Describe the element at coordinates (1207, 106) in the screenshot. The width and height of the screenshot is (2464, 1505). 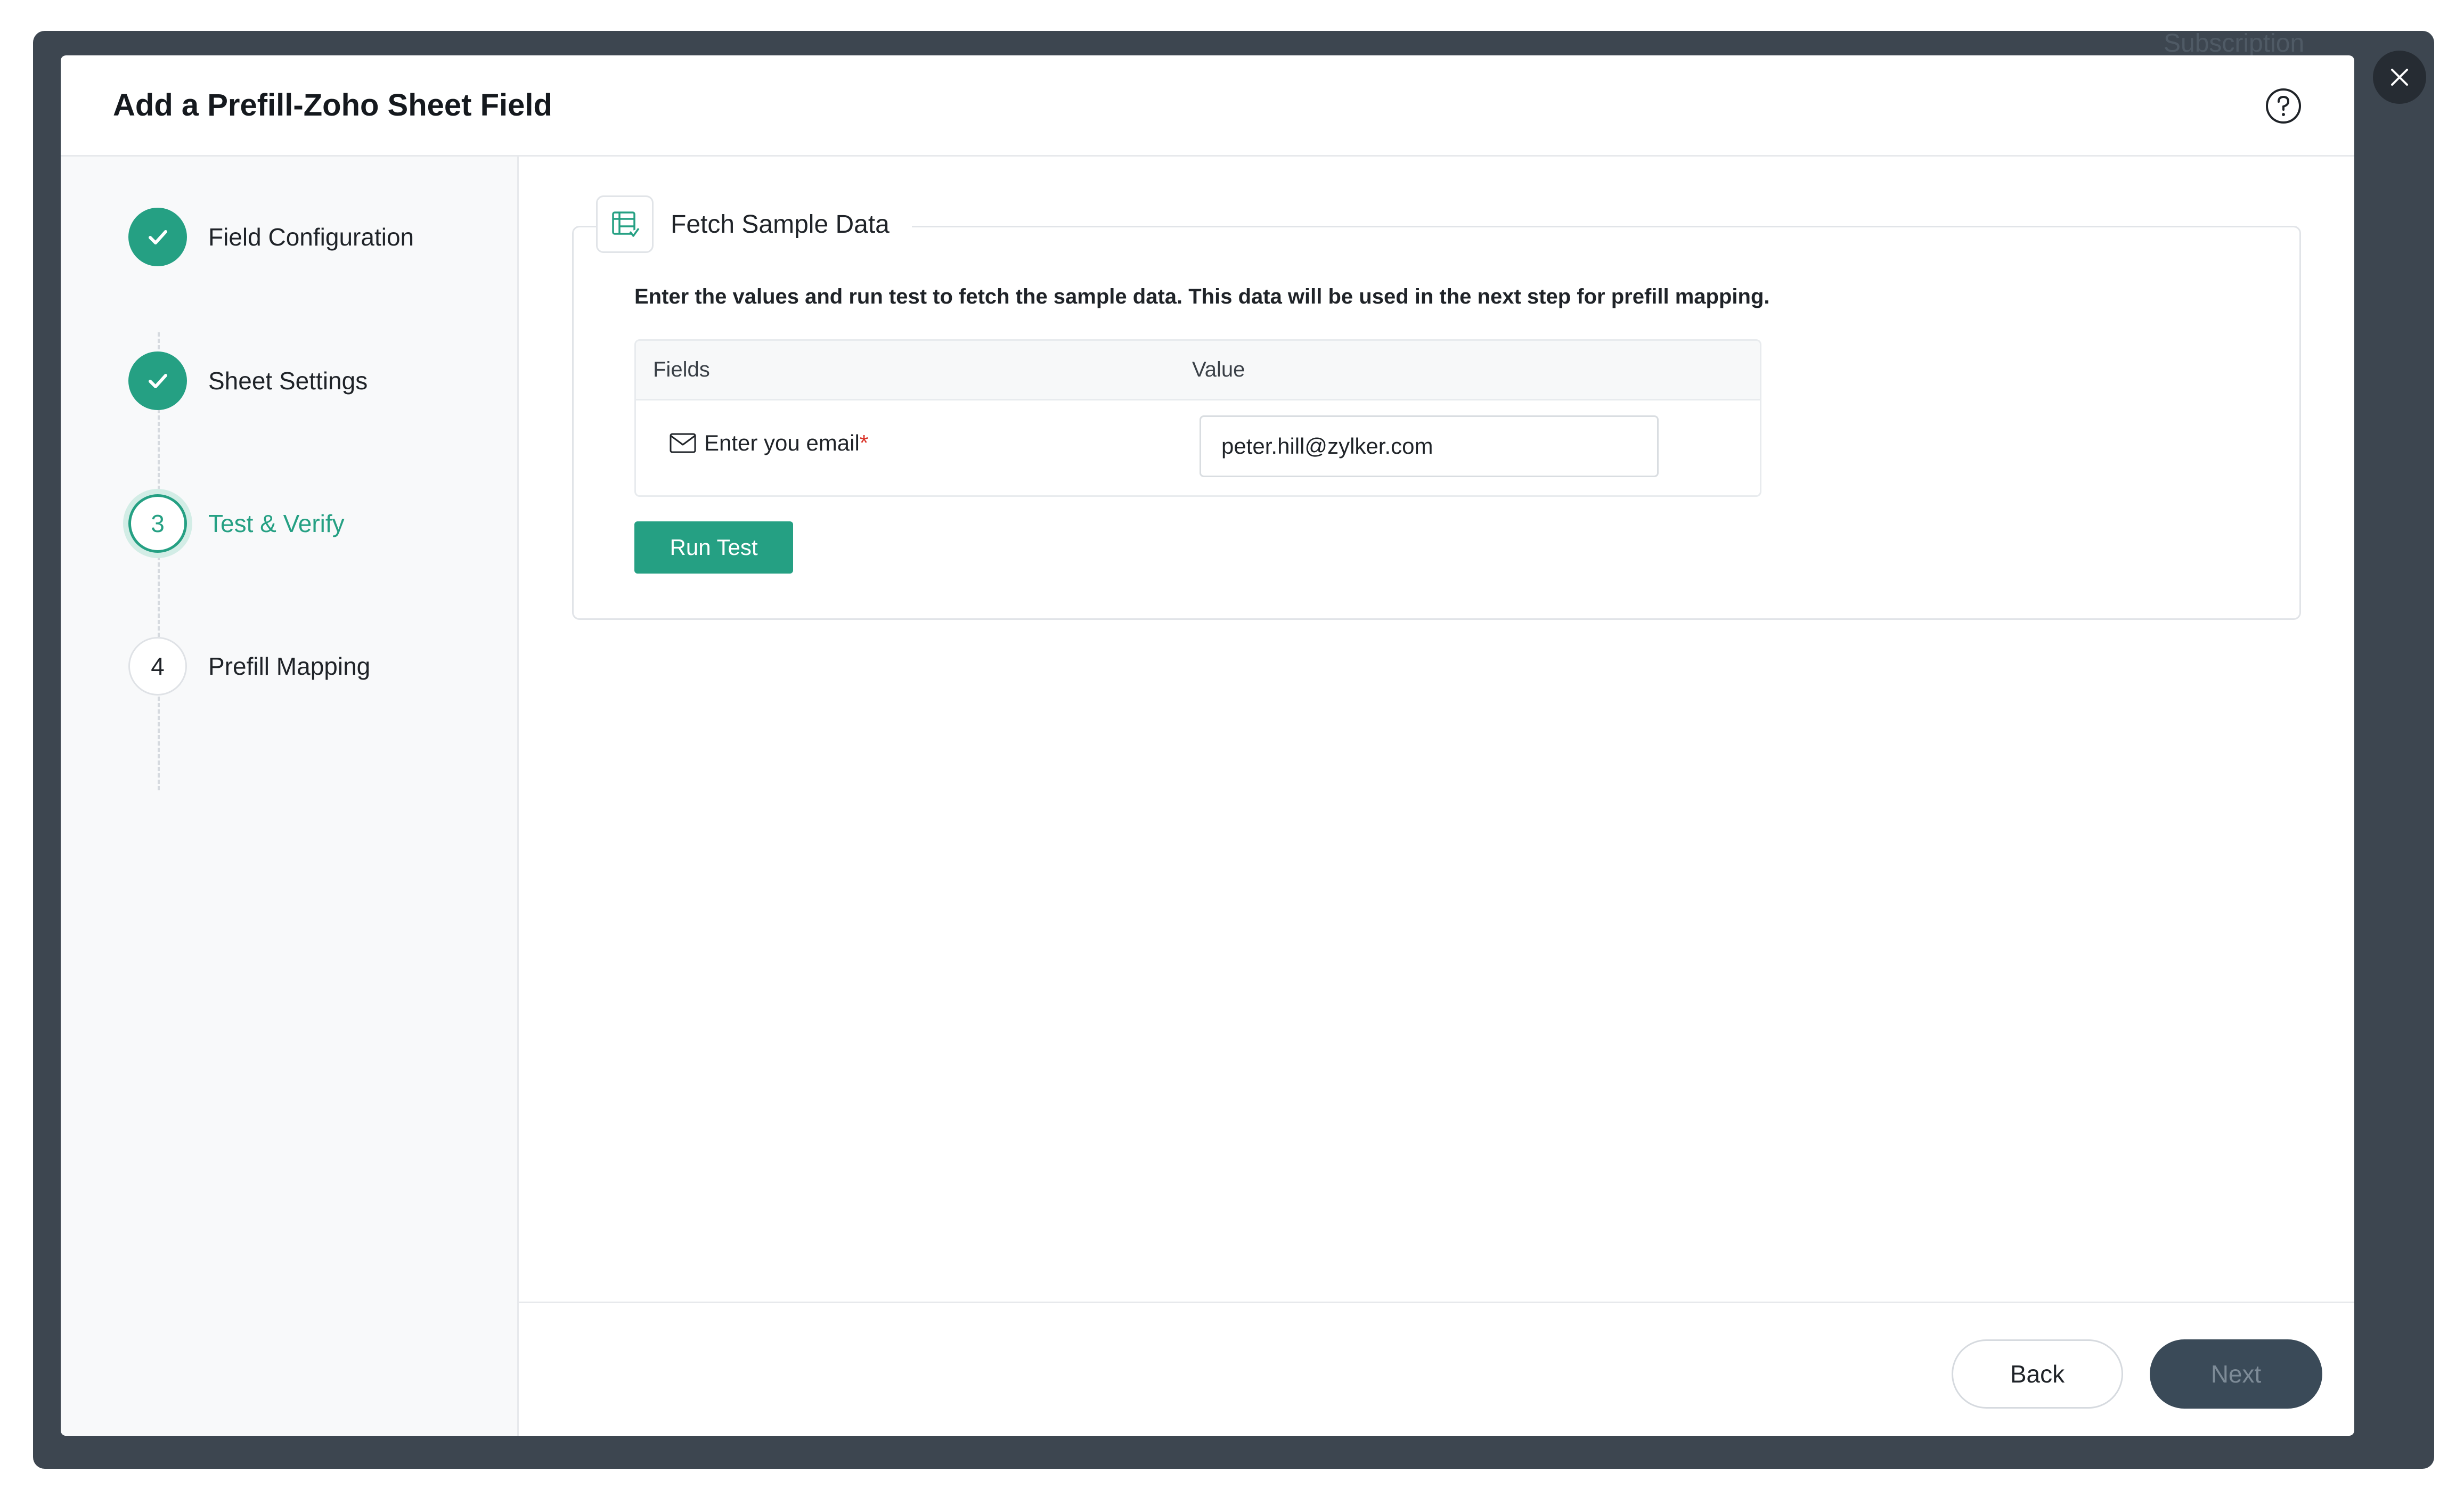
I see `modal-header: Add a Prefill-Zoho Sheet Field` at that location.